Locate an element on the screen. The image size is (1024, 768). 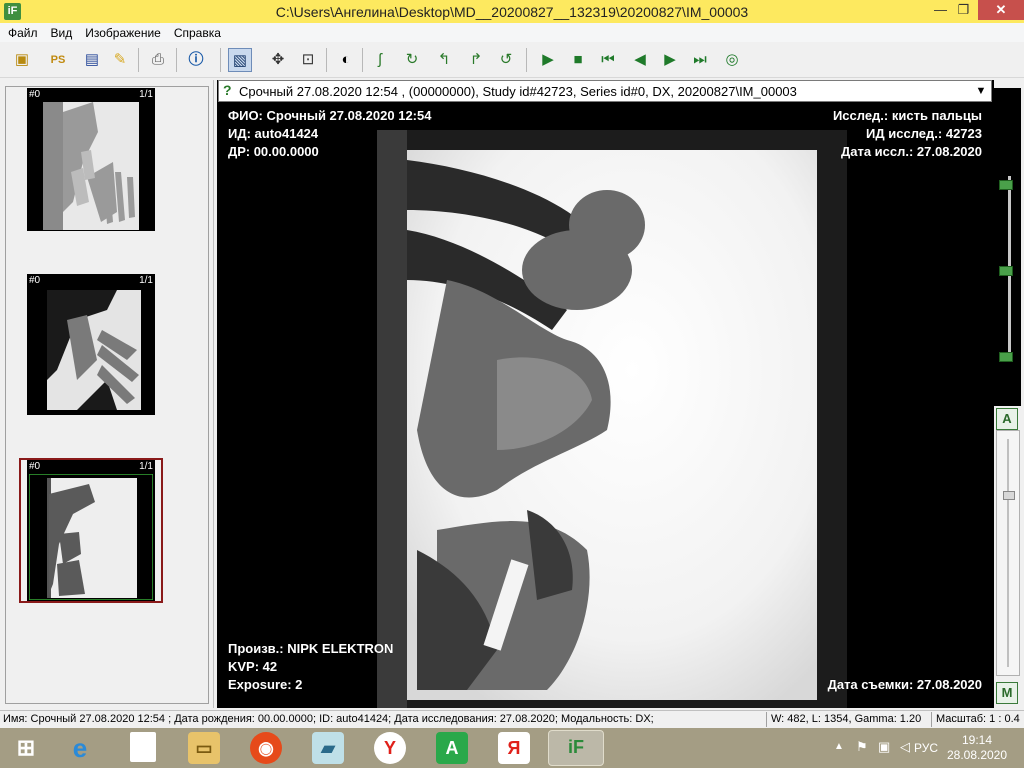
move-icon: ✥ is located at coordinates (278, 60).